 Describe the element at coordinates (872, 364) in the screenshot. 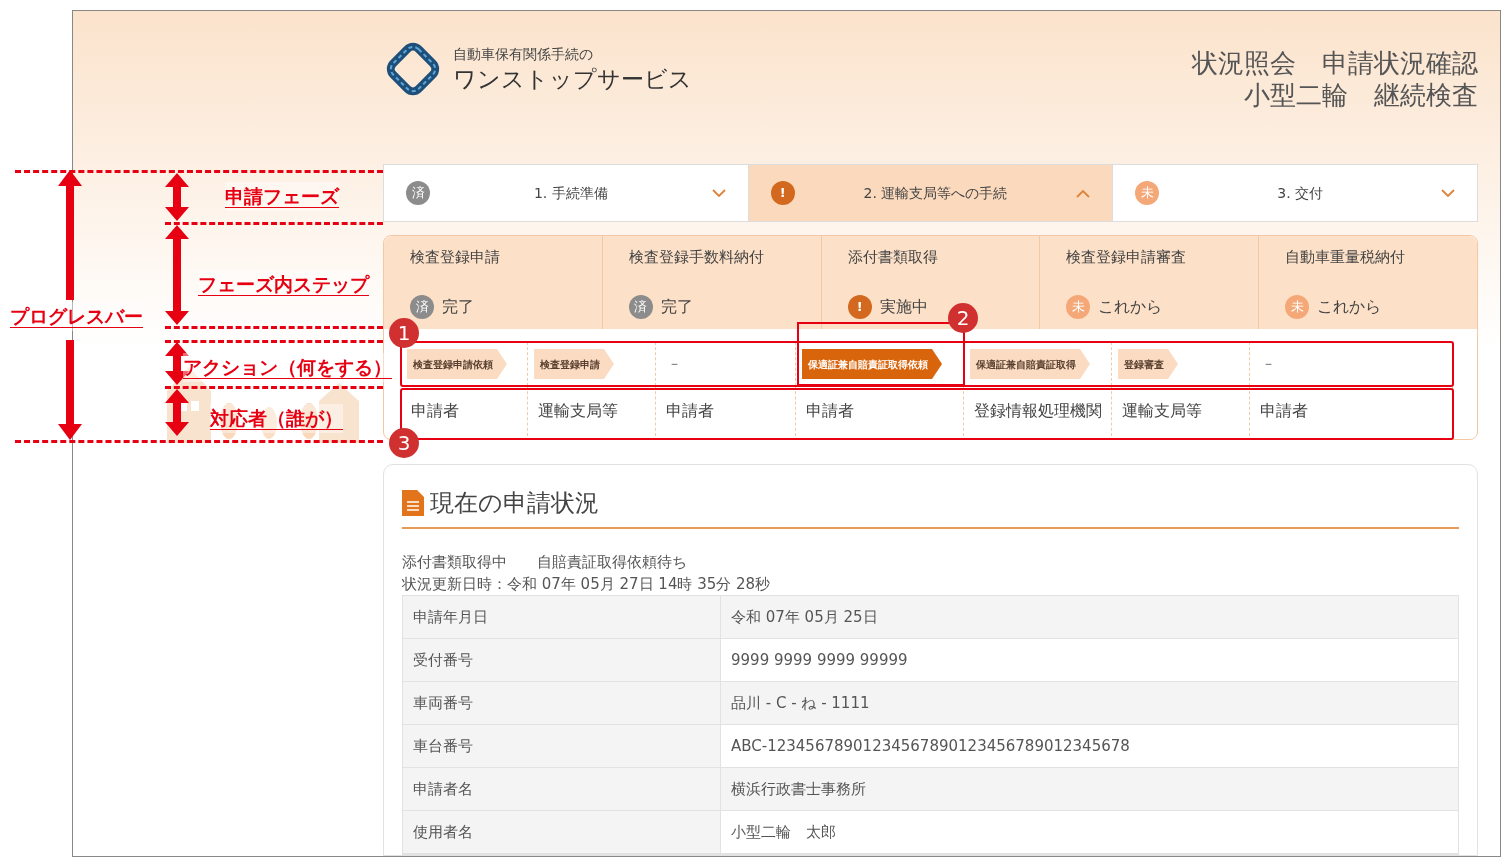

I see `action-tag: 保適証兼自賠責証取得依頼` at that location.